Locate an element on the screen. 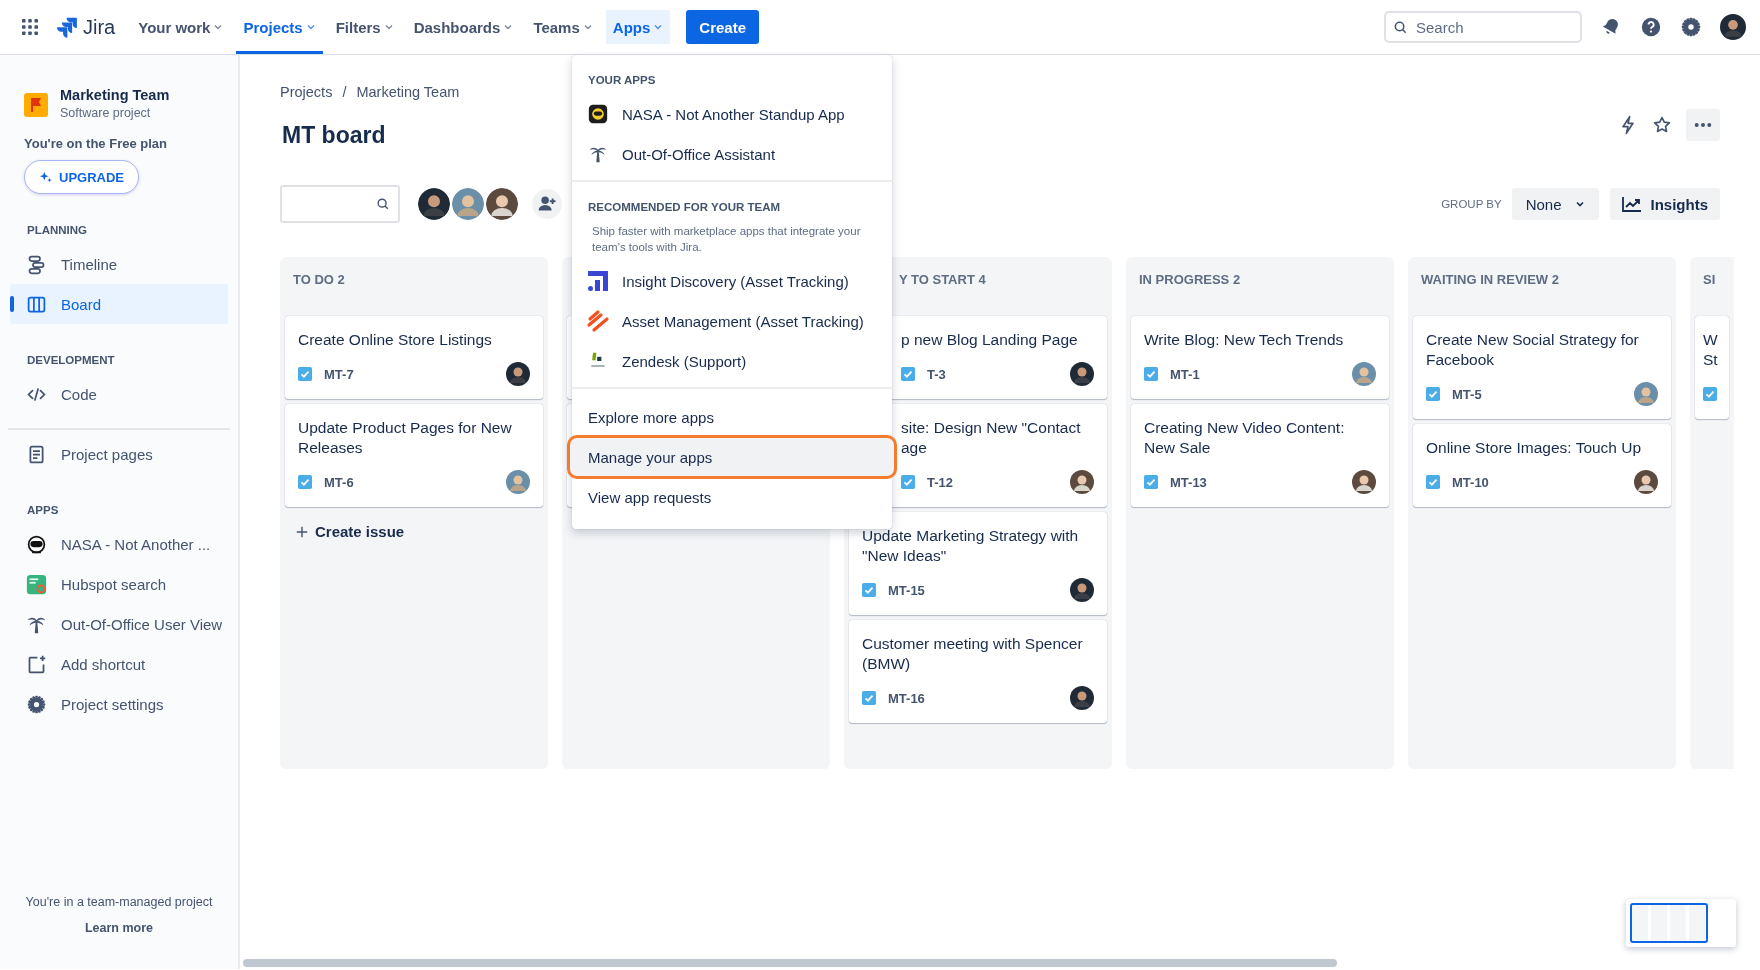 Image resolution: width=1760 pixels, height=970 pixels. column-title: TO DO 2 is located at coordinates (319, 280).